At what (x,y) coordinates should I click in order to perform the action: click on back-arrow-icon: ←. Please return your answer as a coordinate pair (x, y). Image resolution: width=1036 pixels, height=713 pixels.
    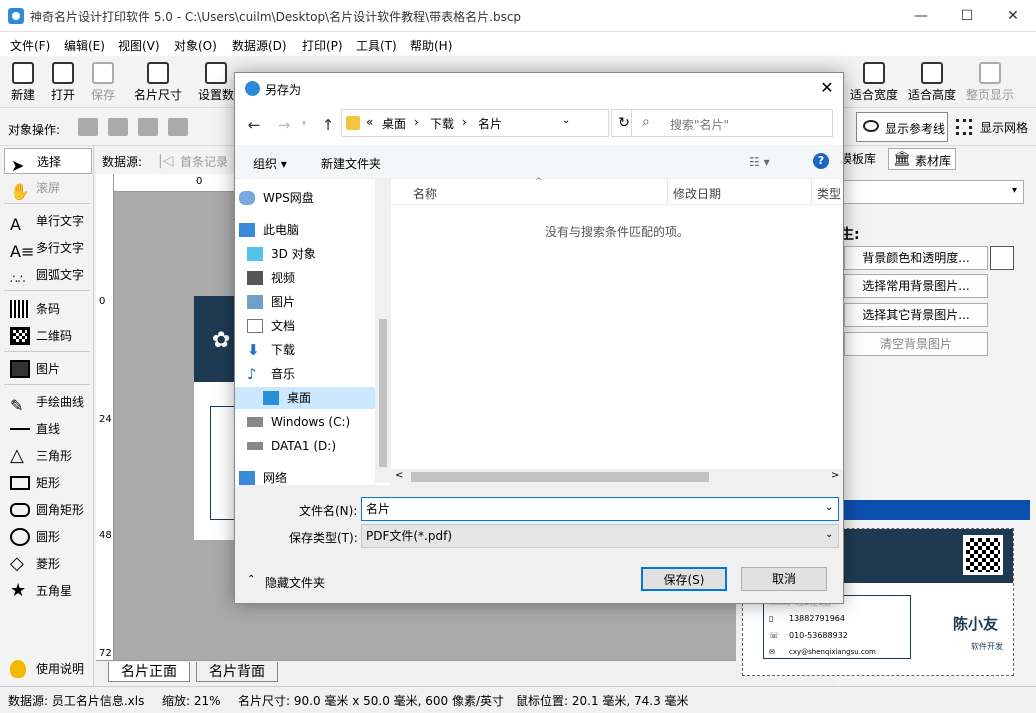
    Looking at the image, I should click on (254, 125).